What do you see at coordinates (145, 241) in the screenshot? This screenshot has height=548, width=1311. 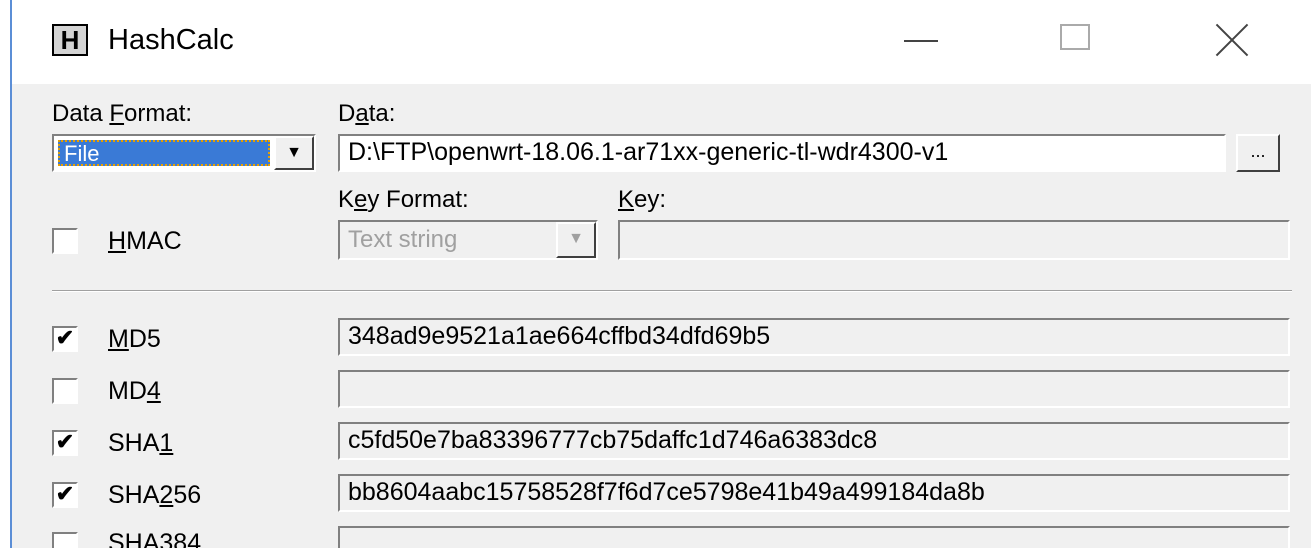 I see `hmac-label: HMAC` at bounding box center [145, 241].